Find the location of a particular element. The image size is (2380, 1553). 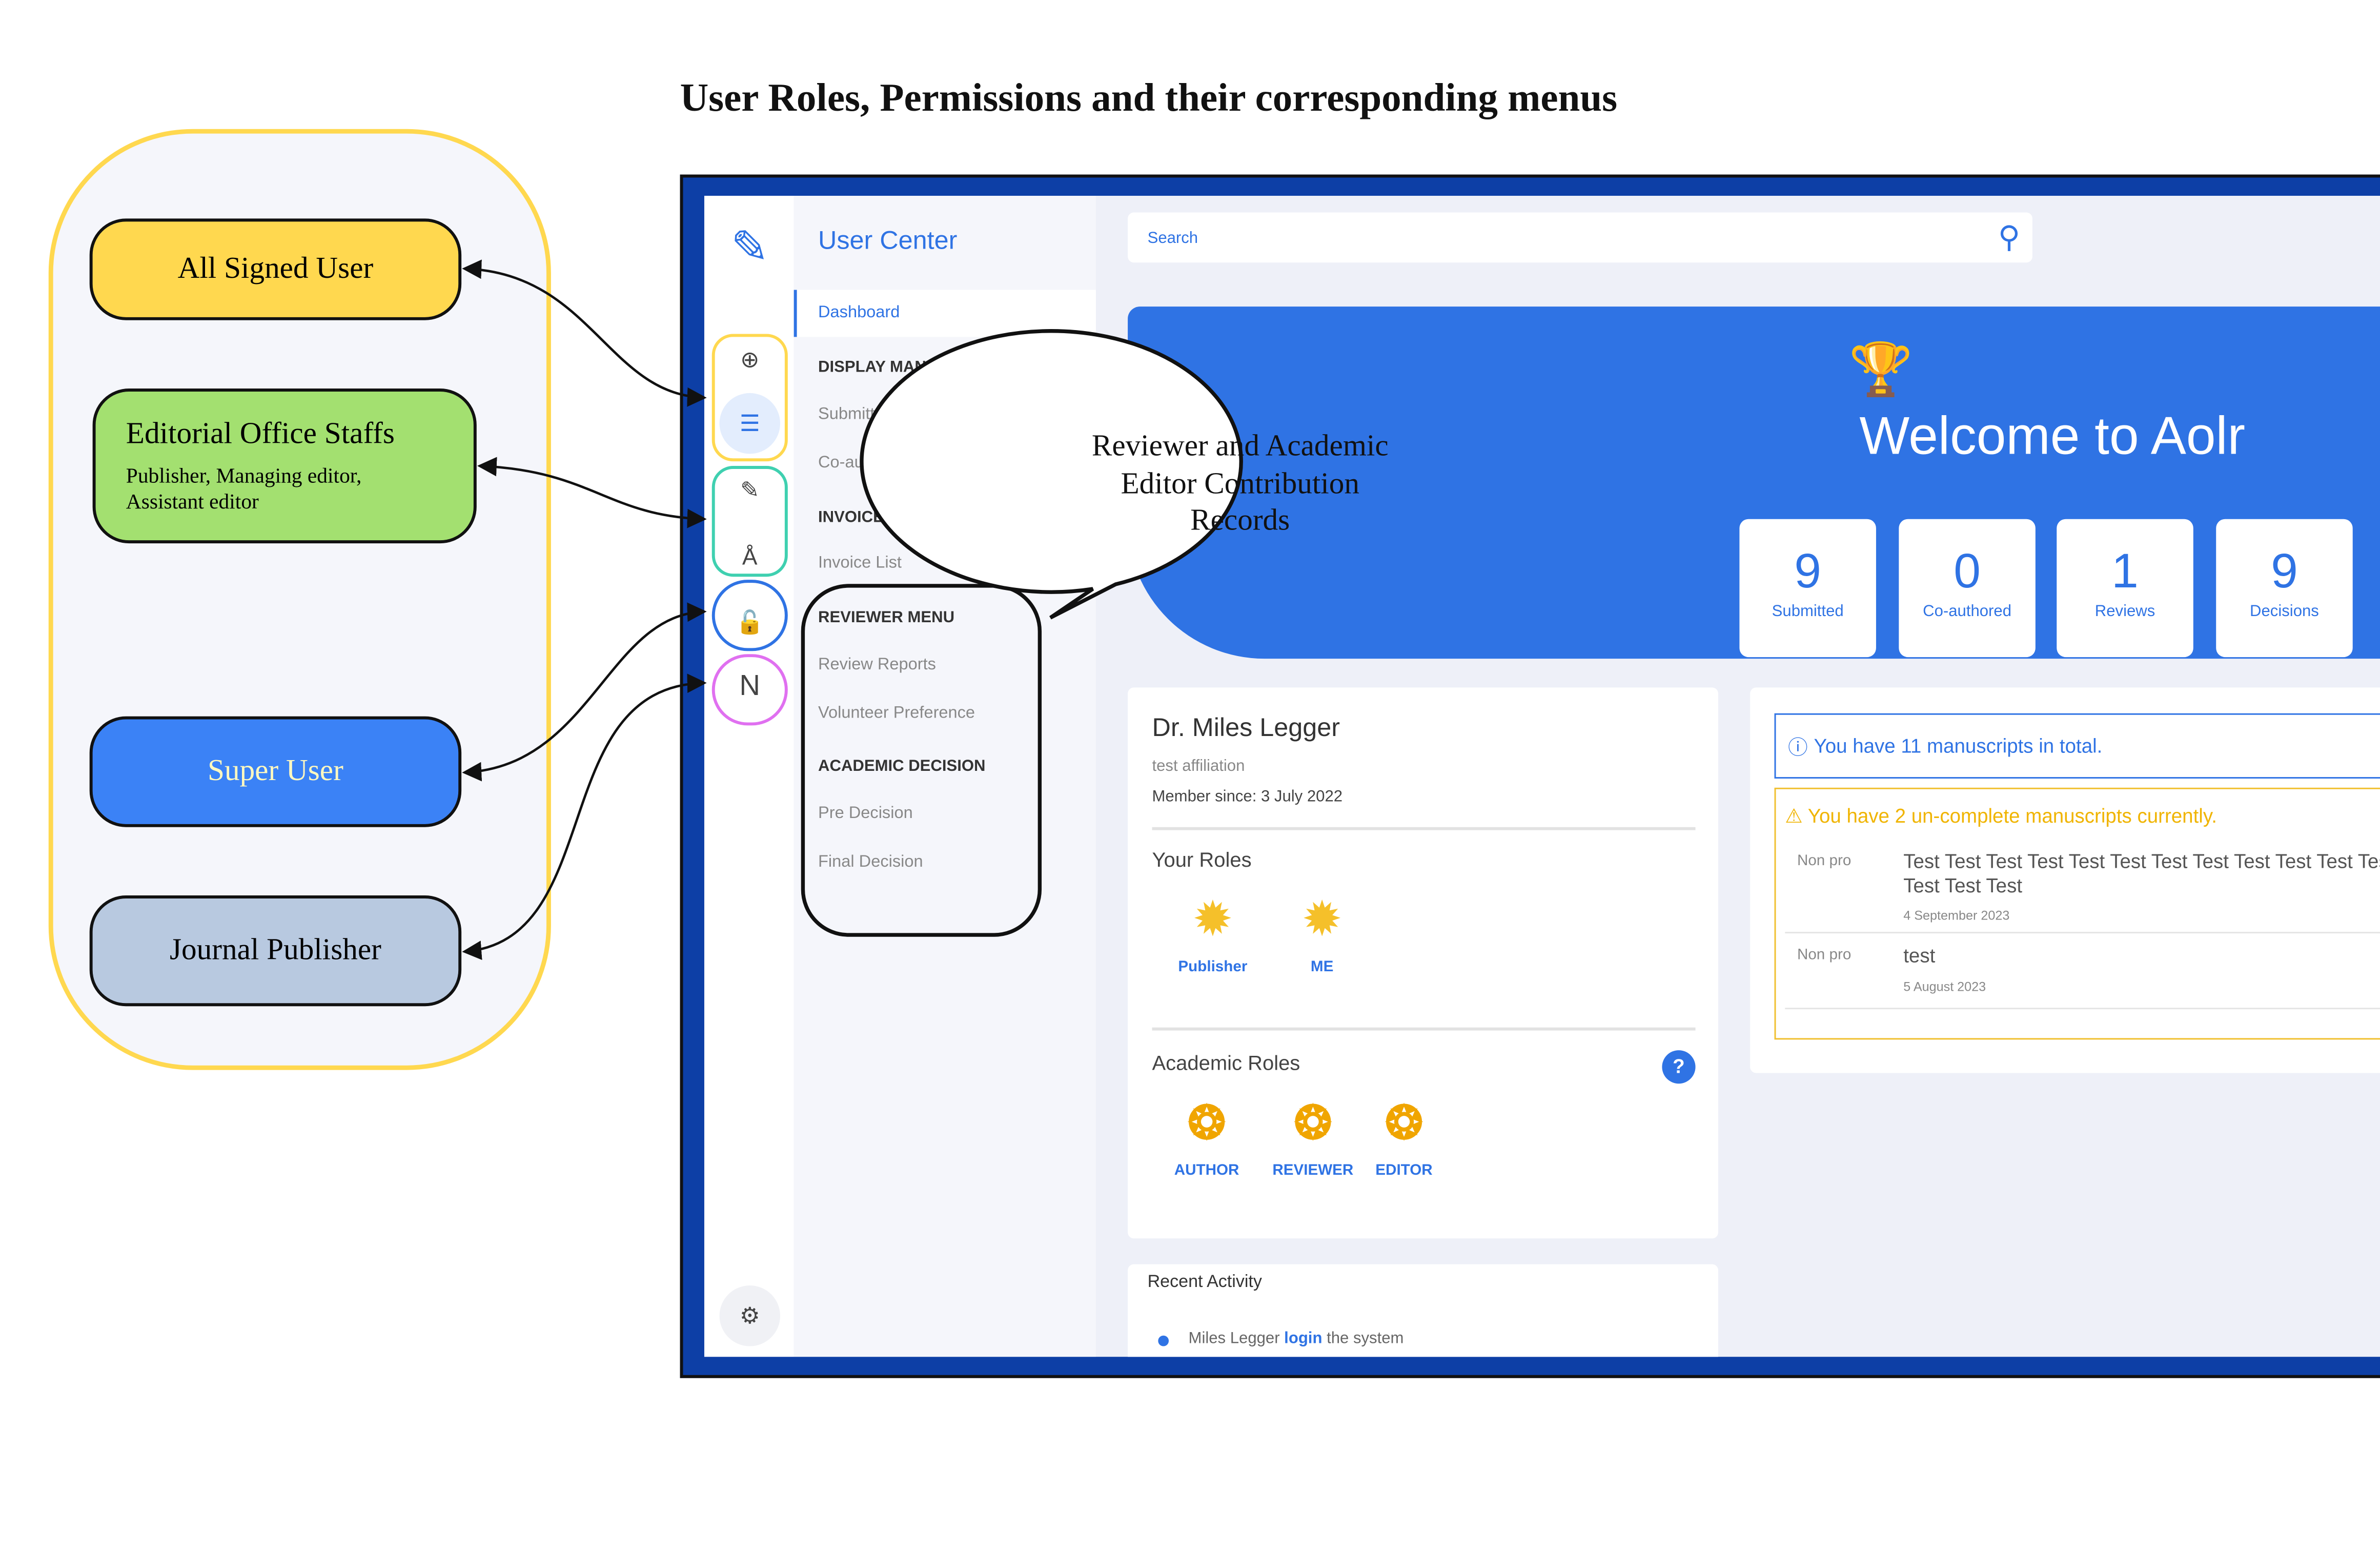

annotation-overlay is located at coordinates (852, 609).